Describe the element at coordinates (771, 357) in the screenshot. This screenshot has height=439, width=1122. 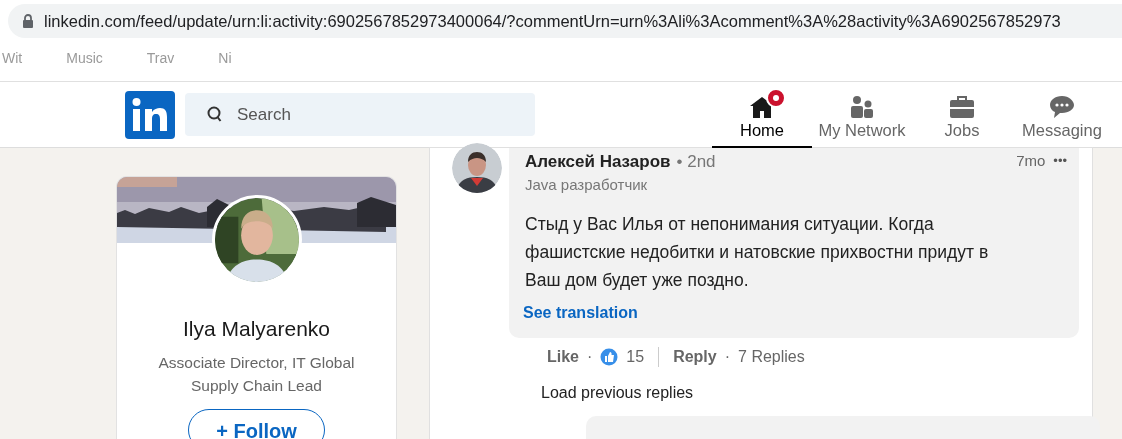
I see `replies-count: 7 Replies` at that location.